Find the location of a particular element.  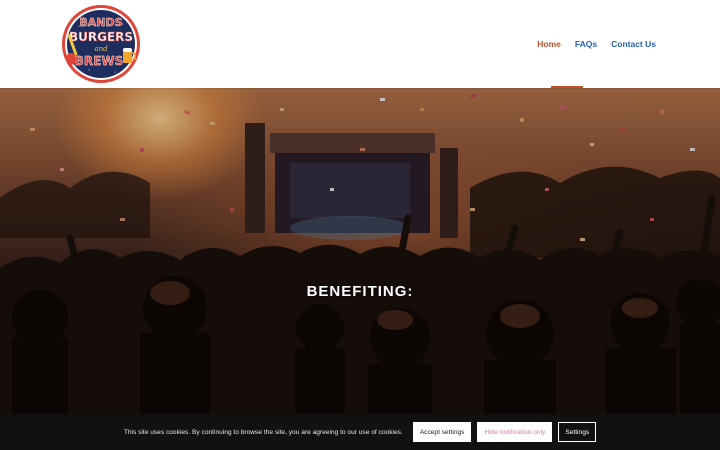

nav-active-indicator is located at coordinates (567, 87).